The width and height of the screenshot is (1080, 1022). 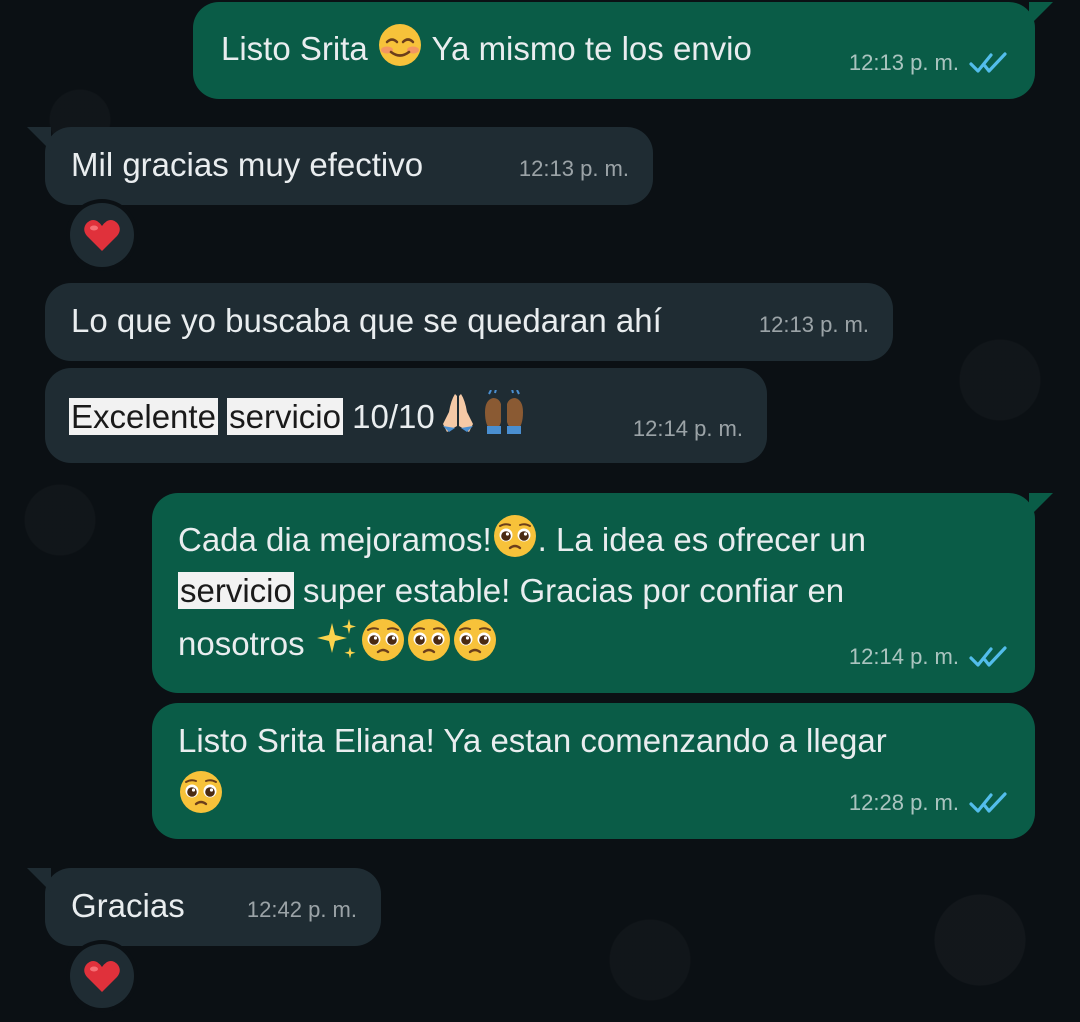 I want to click on message-text: Mil gracias muy efectivo, so click(x=247, y=164).